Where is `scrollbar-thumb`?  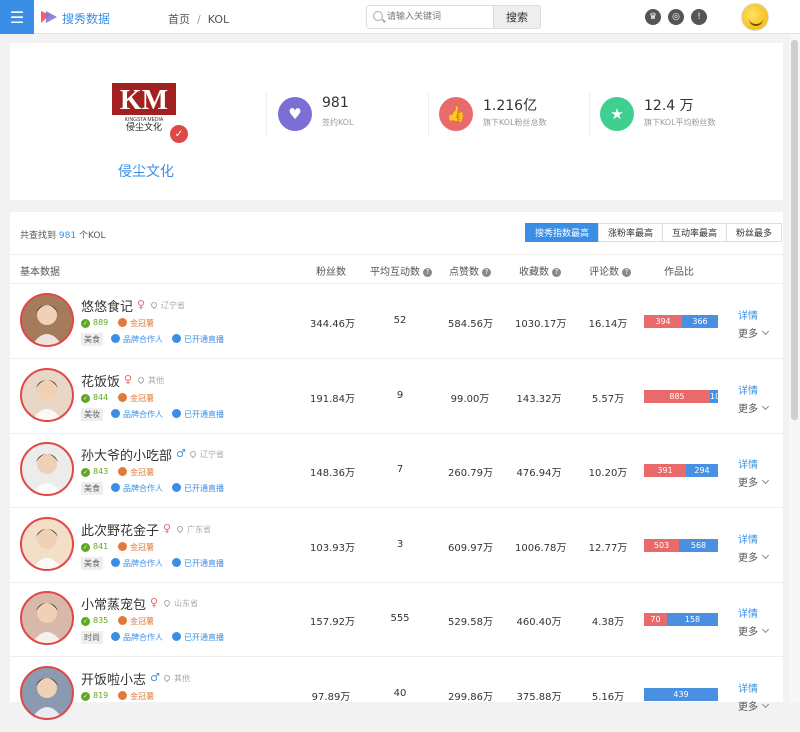
scrollbar-thumb is located at coordinates (794, 230).